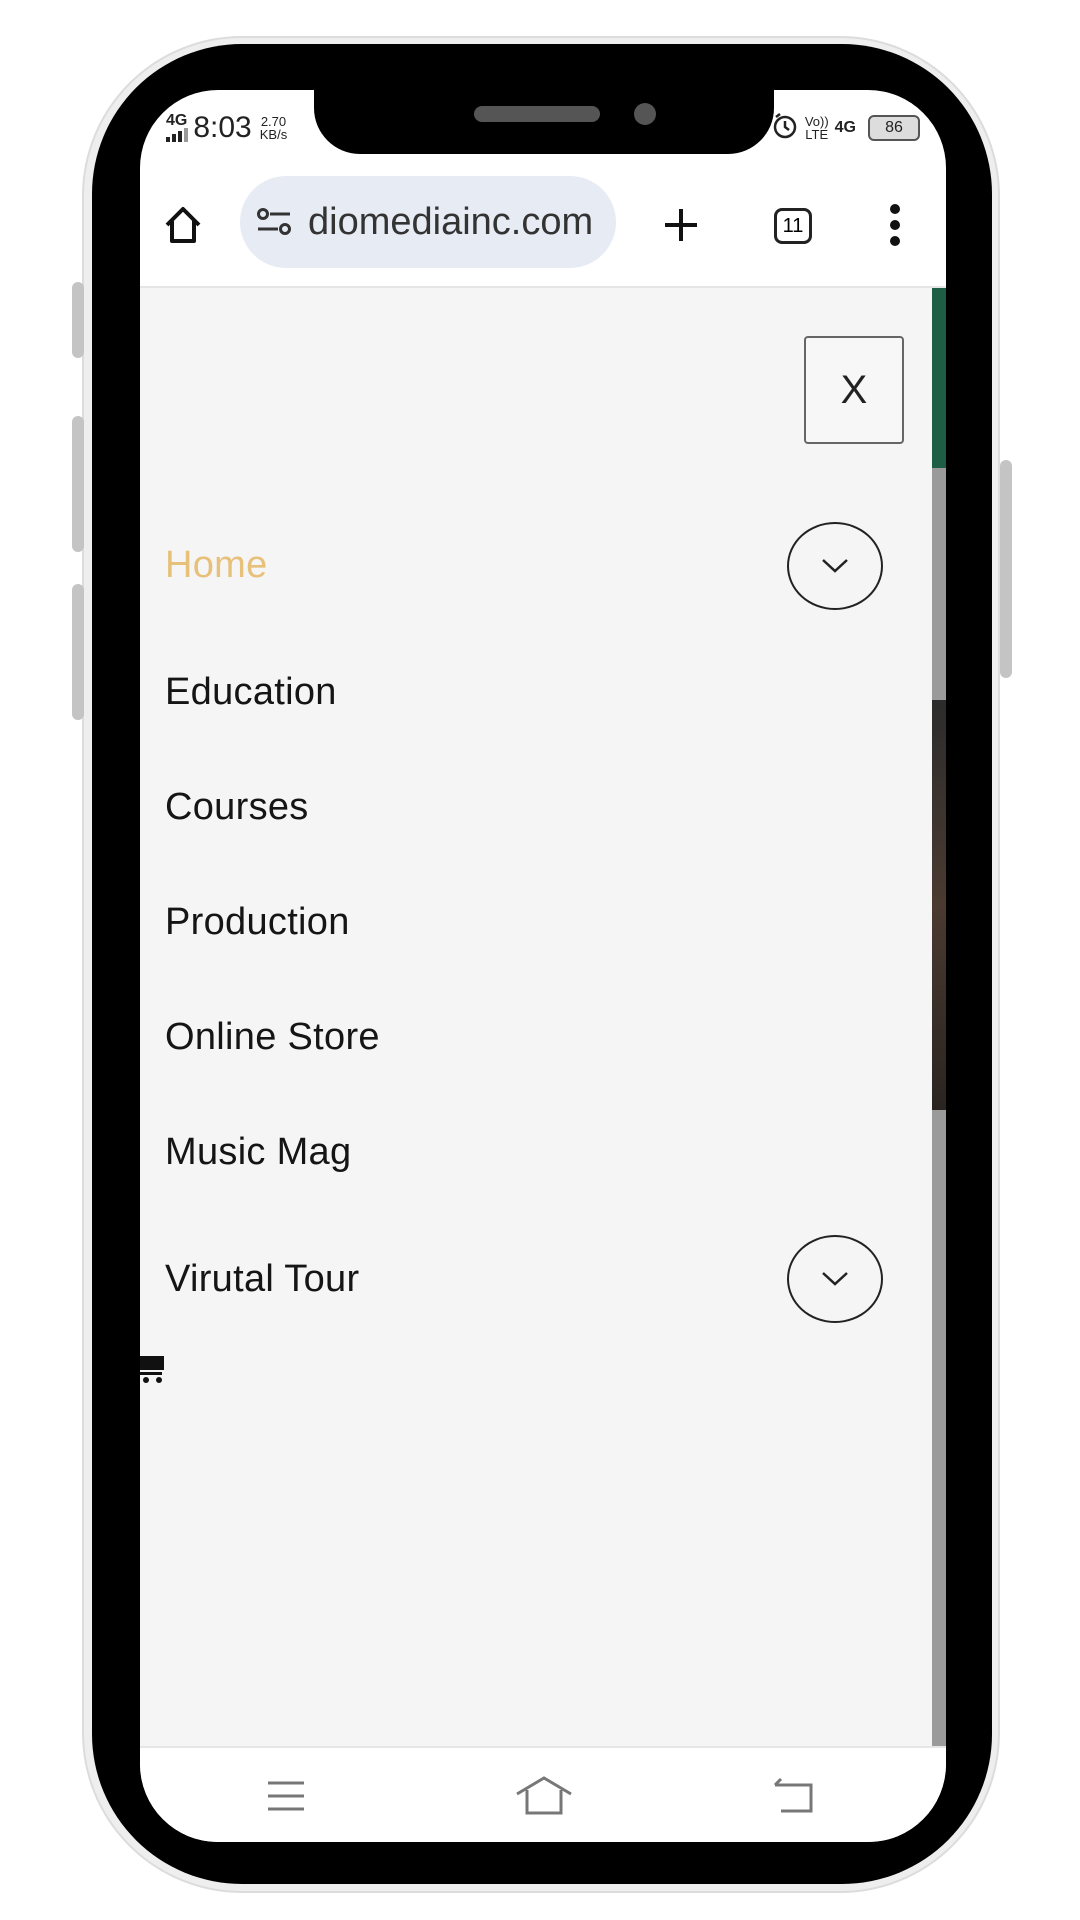  I want to click on system-navigation-bar, so click(543, 1794).